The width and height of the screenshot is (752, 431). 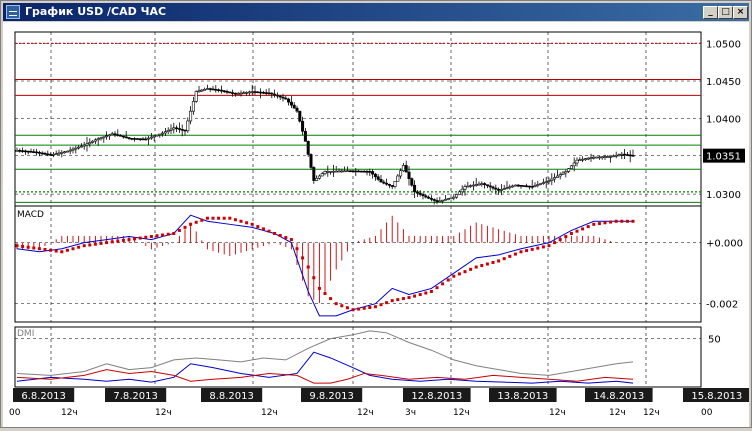 I want to click on minimize-button: _, so click(x=710, y=12).